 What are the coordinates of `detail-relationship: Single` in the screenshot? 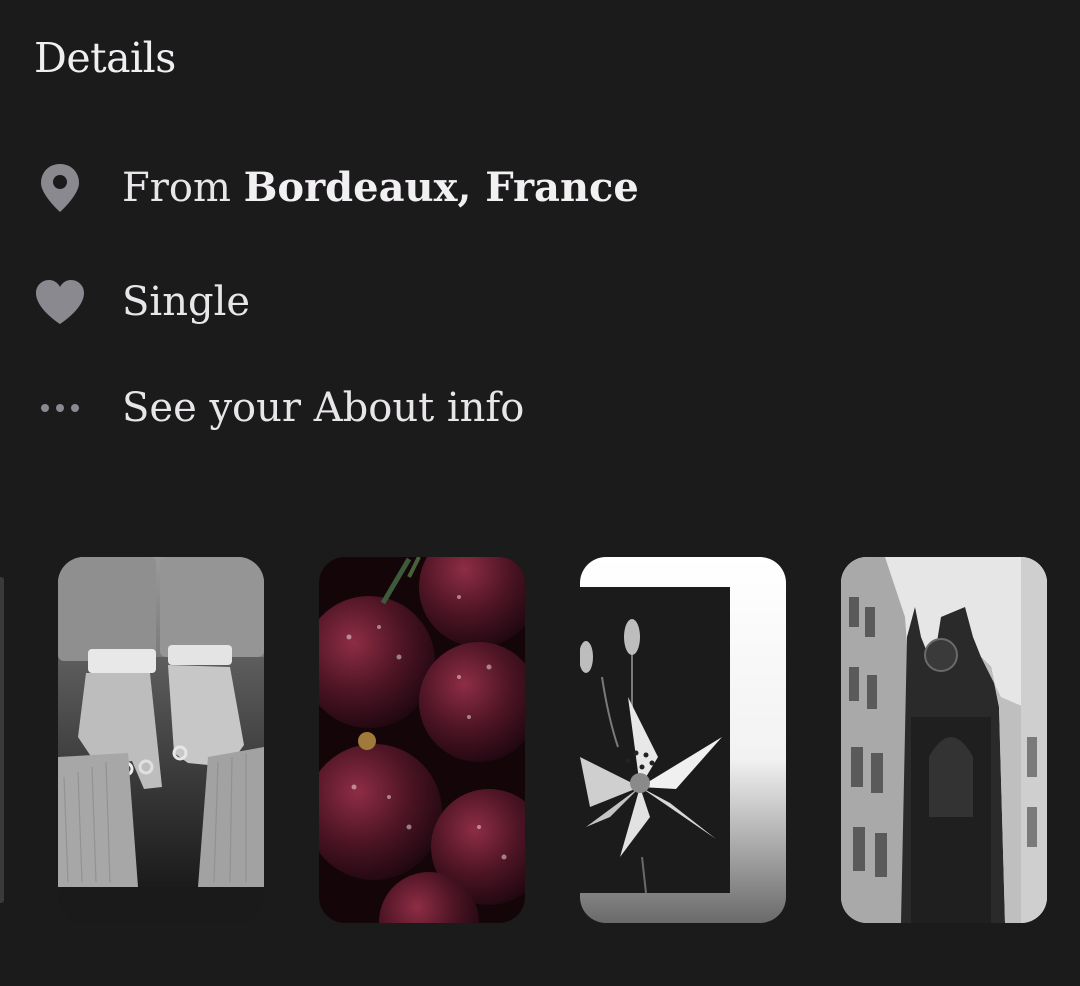 It's located at (540, 302).